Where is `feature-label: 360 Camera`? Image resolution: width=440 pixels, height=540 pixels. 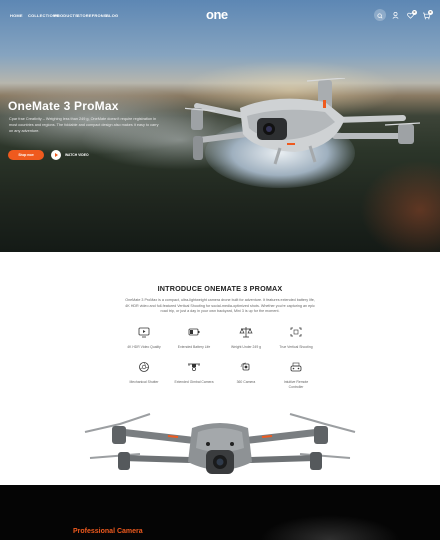 feature-label: 360 Camera is located at coordinates (246, 382).